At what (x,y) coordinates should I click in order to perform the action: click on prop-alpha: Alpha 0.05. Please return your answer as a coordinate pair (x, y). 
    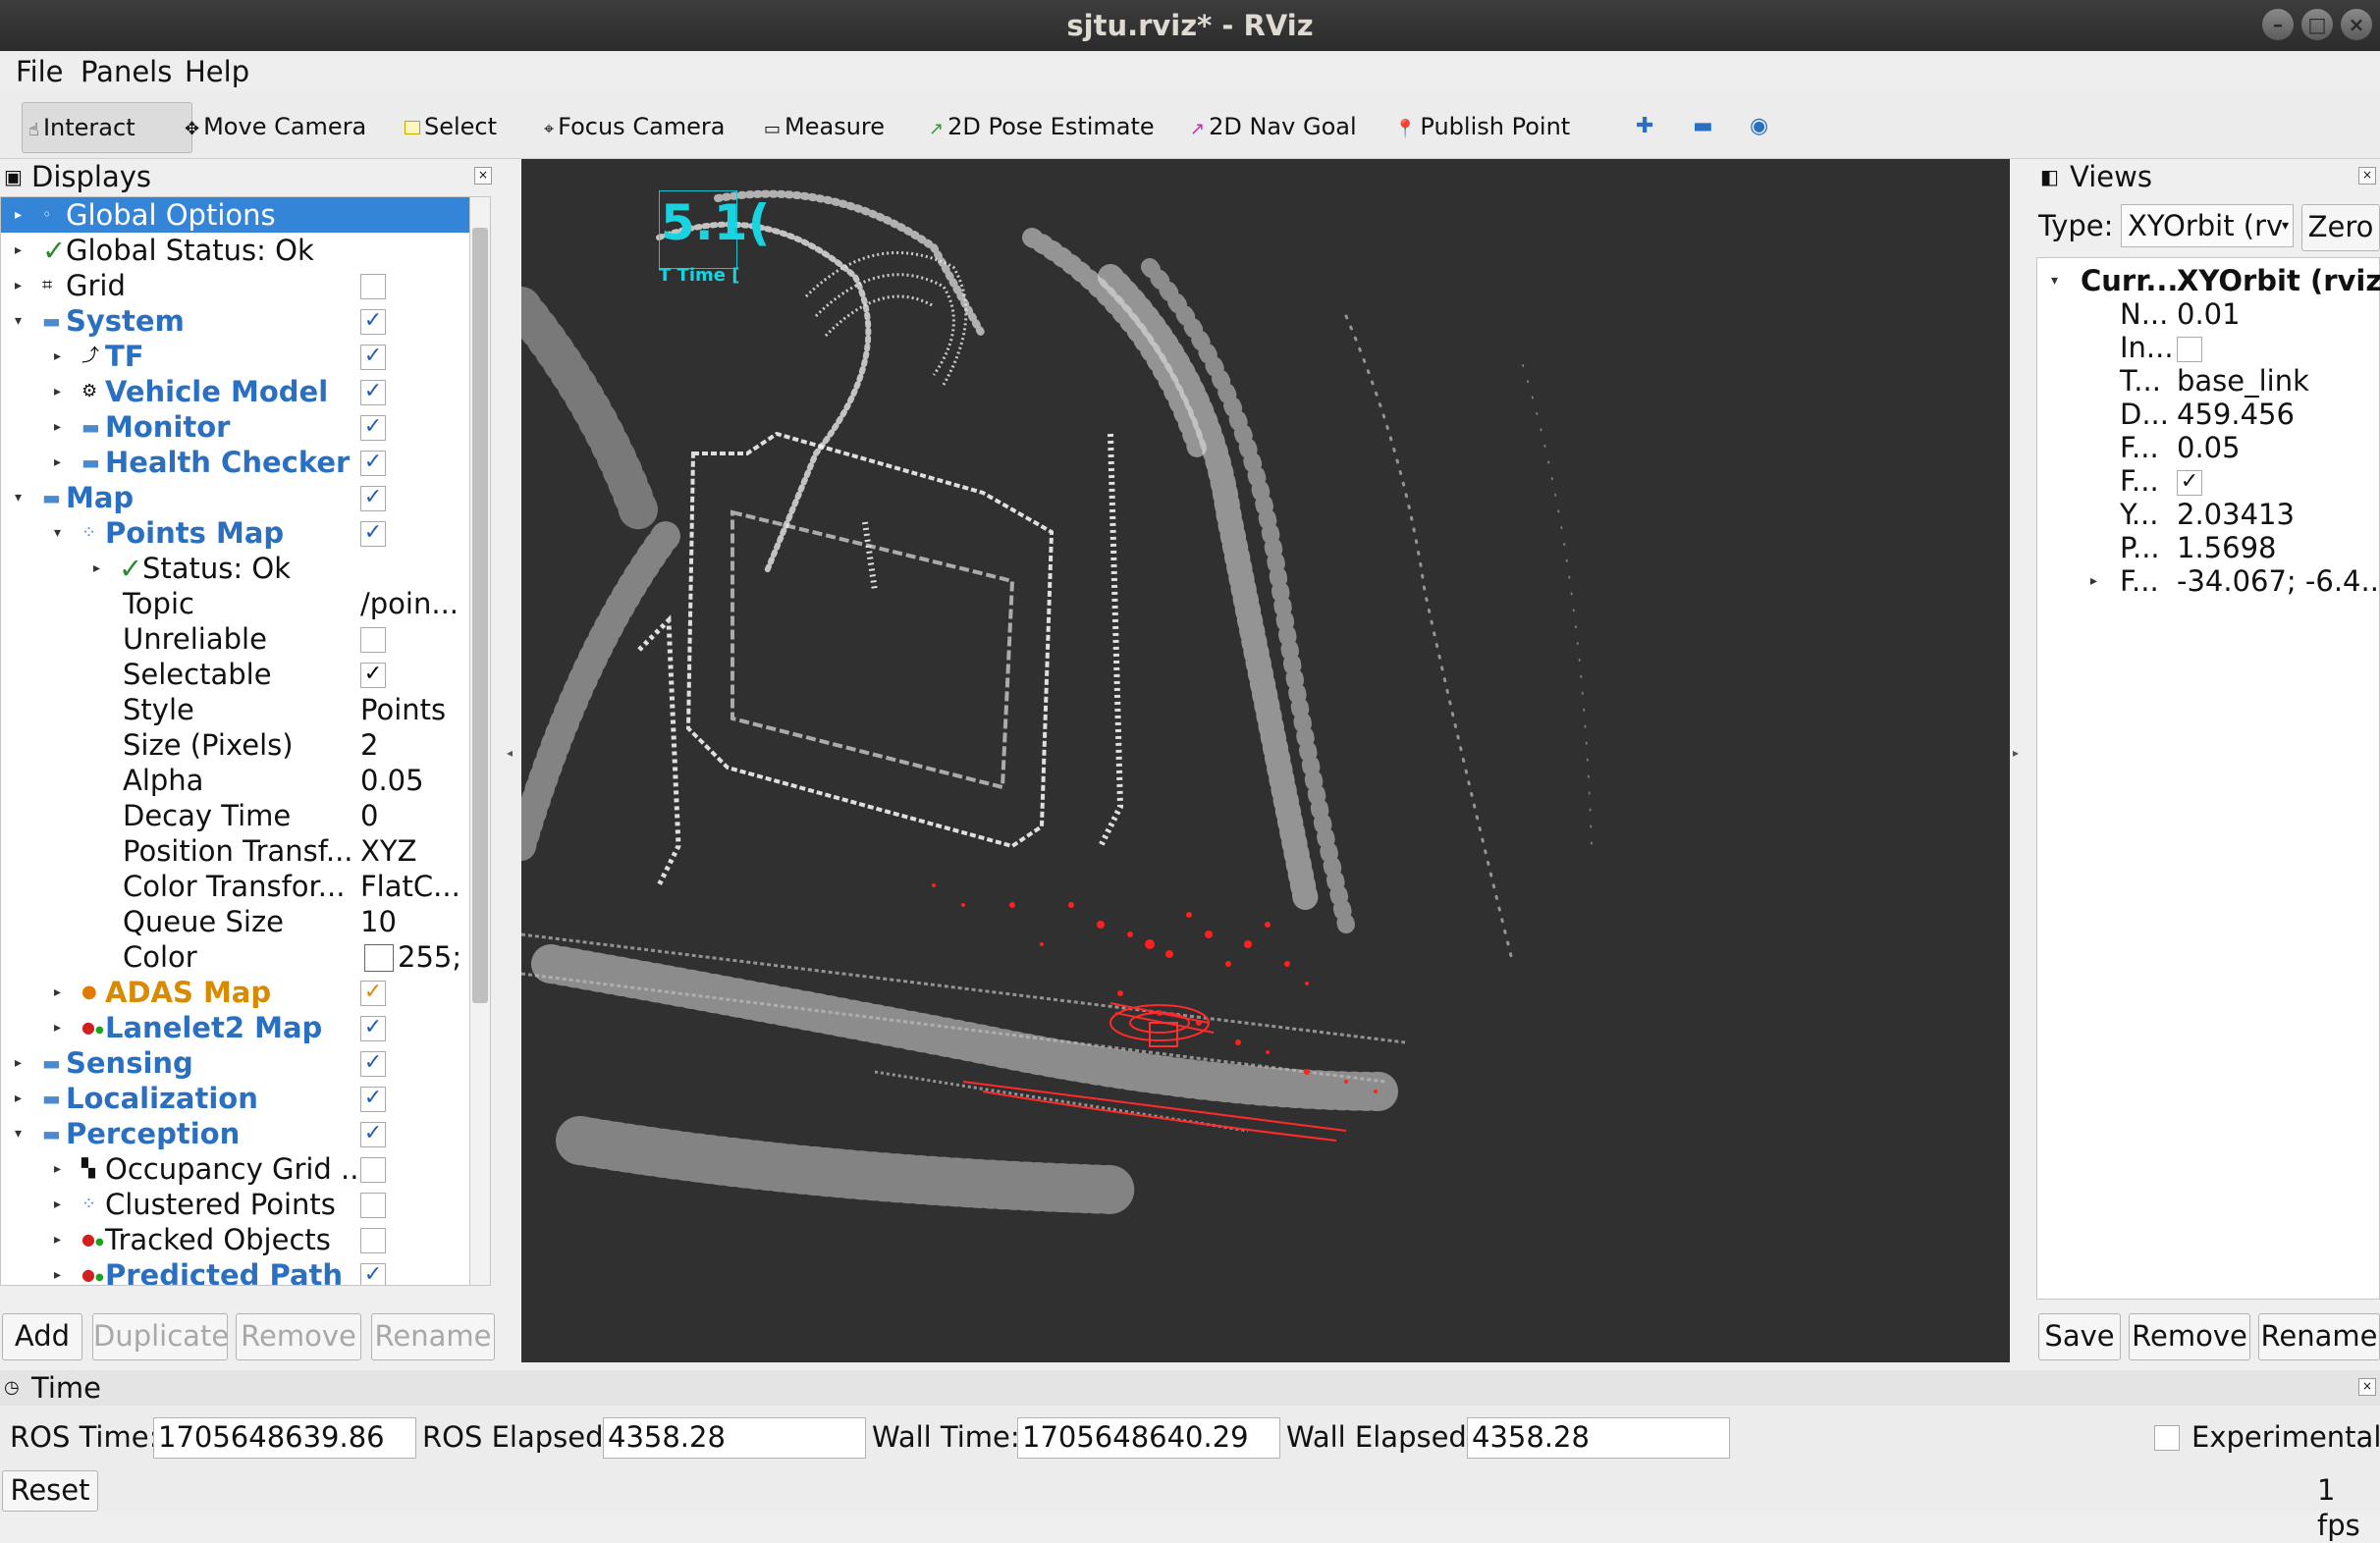
    Looking at the image, I should click on (235, 780).